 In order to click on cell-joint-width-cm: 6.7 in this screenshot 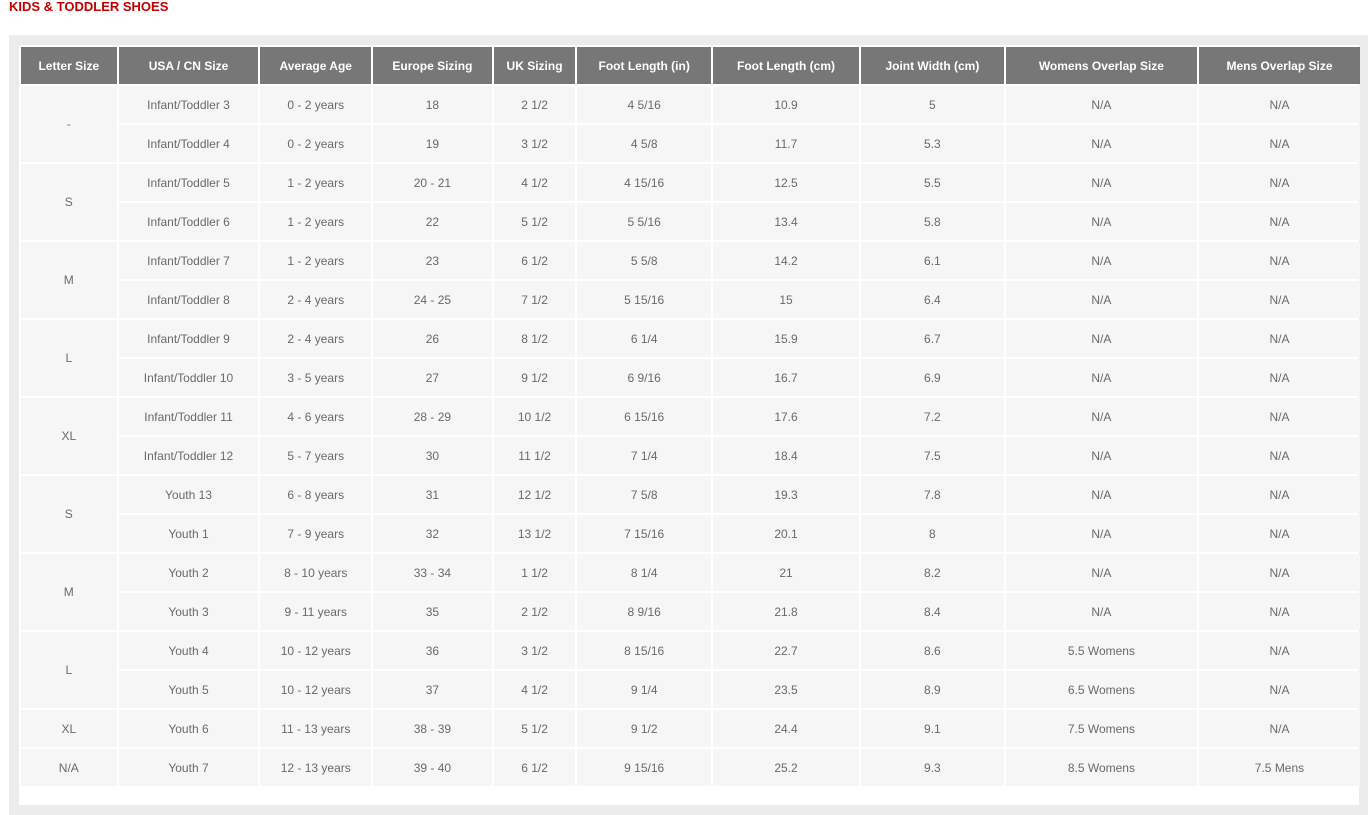, I will do `click(932, 338)`.